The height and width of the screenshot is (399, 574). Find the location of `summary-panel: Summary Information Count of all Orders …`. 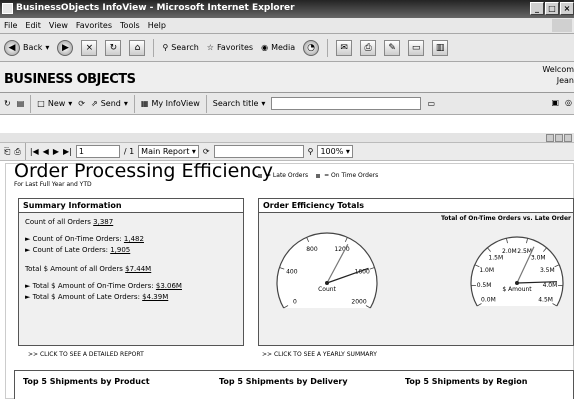

summary-panel: Summary Information Count of all Orders … is located at coordinates (131, 272).